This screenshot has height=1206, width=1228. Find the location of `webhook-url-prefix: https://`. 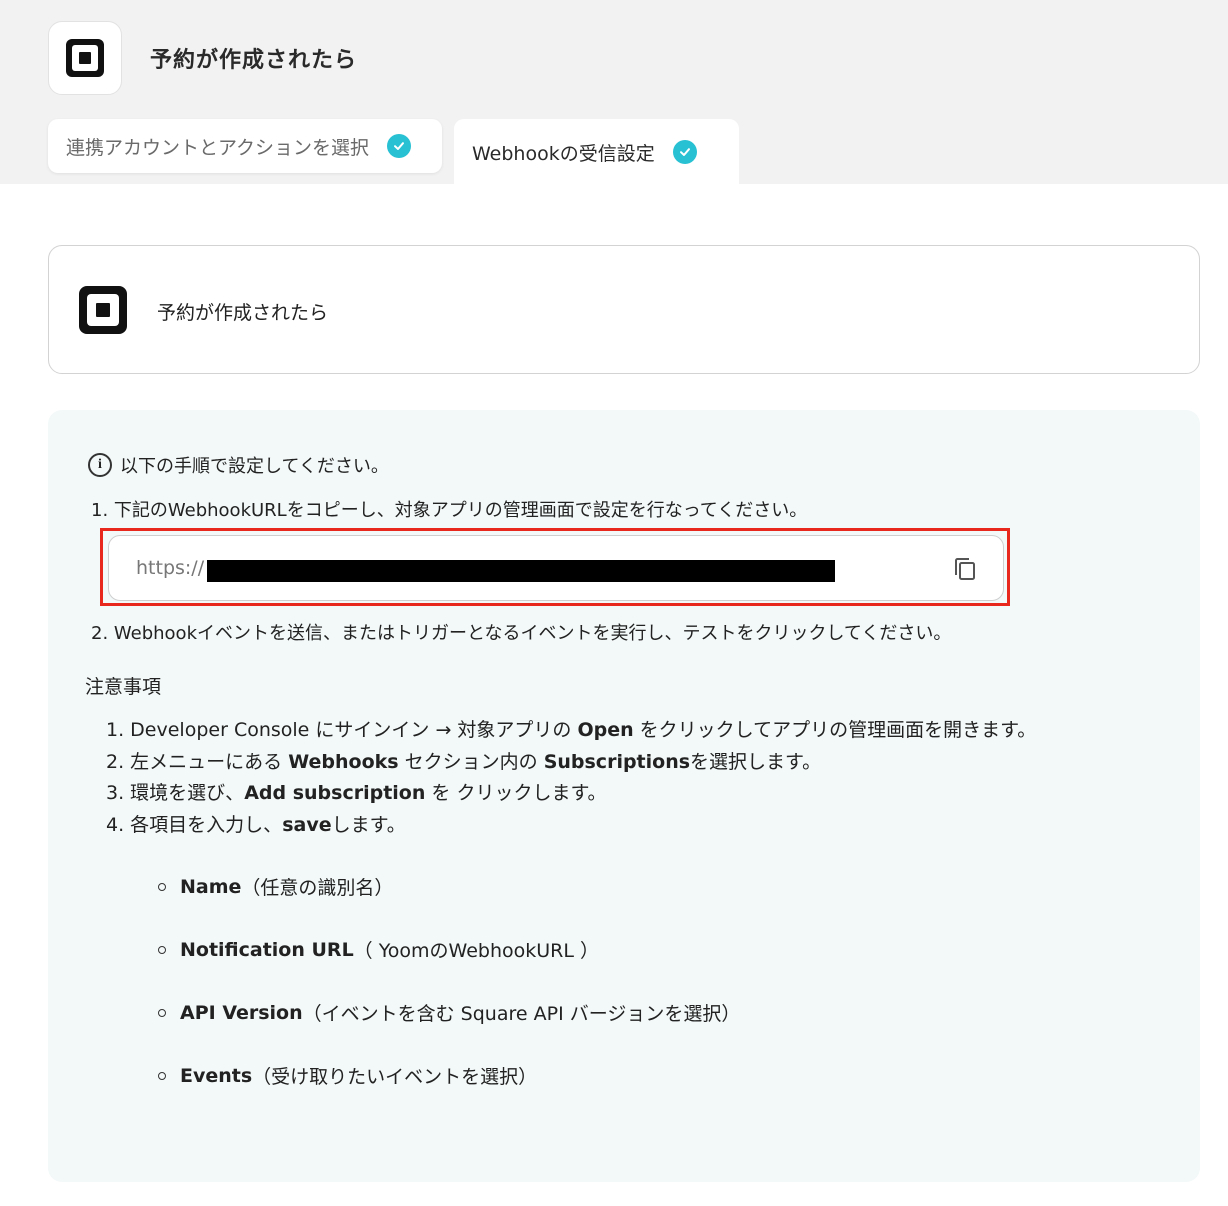

webhook-url-prefix: https:// is located at coordinates (170, 568).